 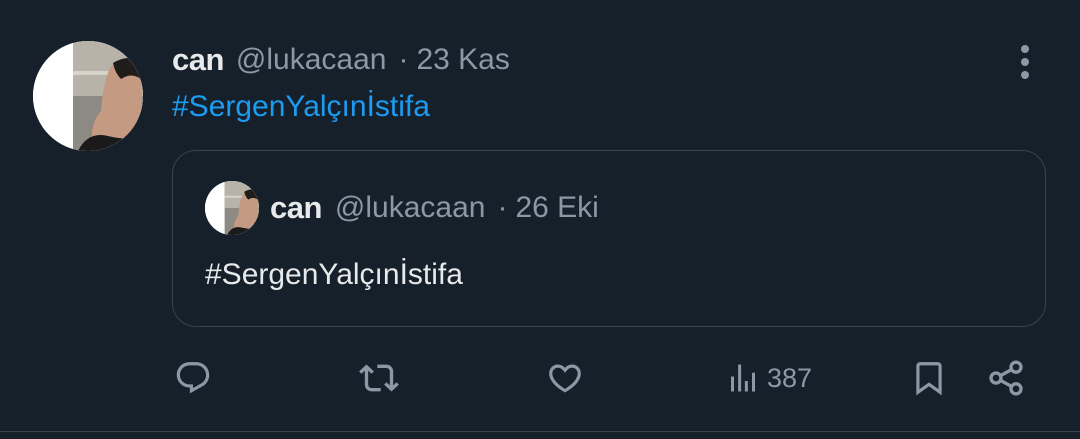 I want to click on author-avatar, so click(x=88, y=96).